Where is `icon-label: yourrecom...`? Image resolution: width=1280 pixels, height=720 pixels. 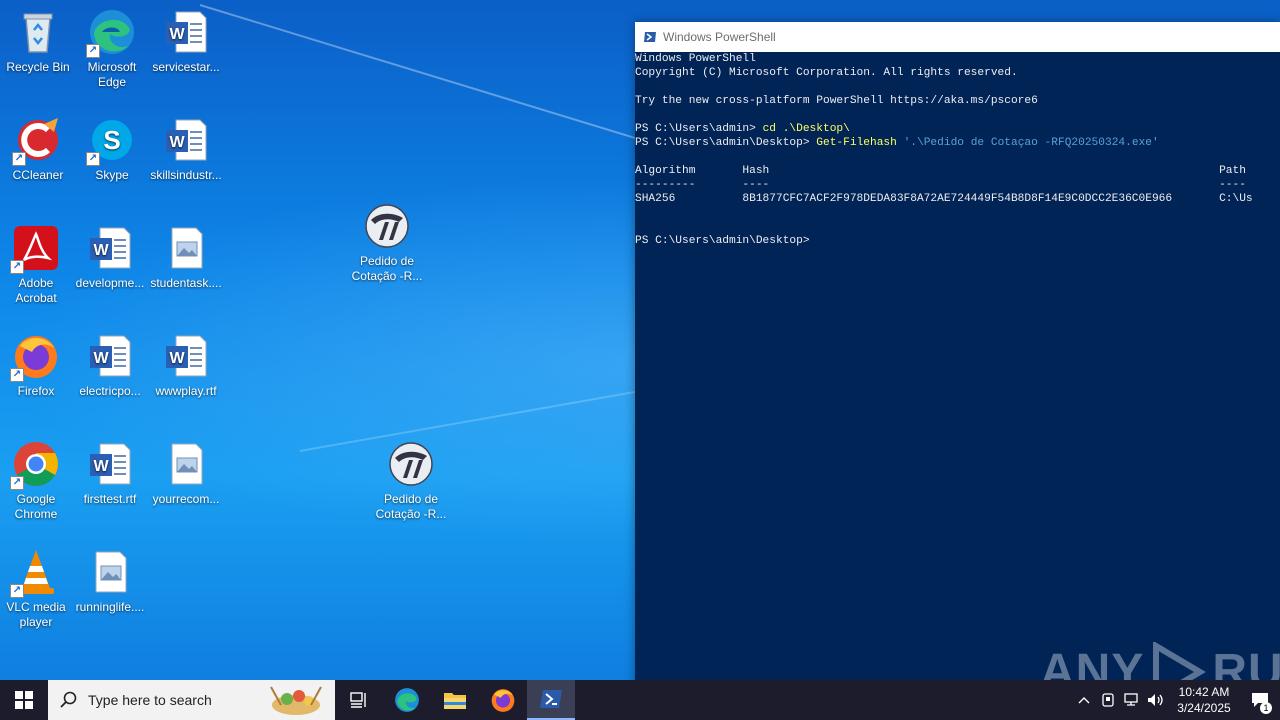 icon-label: yourrecom... is located at coordinates (186, 499).